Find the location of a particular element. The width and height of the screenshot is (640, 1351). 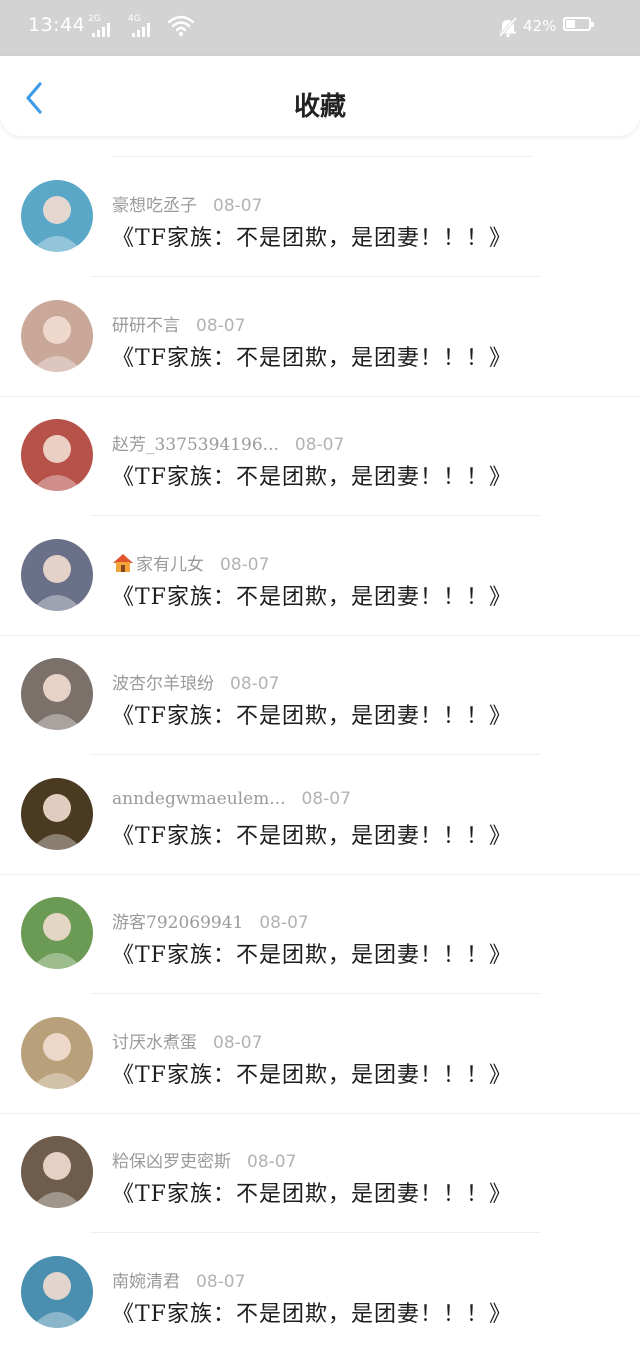

list-item: 赵芳_3375394196... 08-07 《TF家族：不是团欺，是团妻！！！》 is located at coordinates (320, 445).